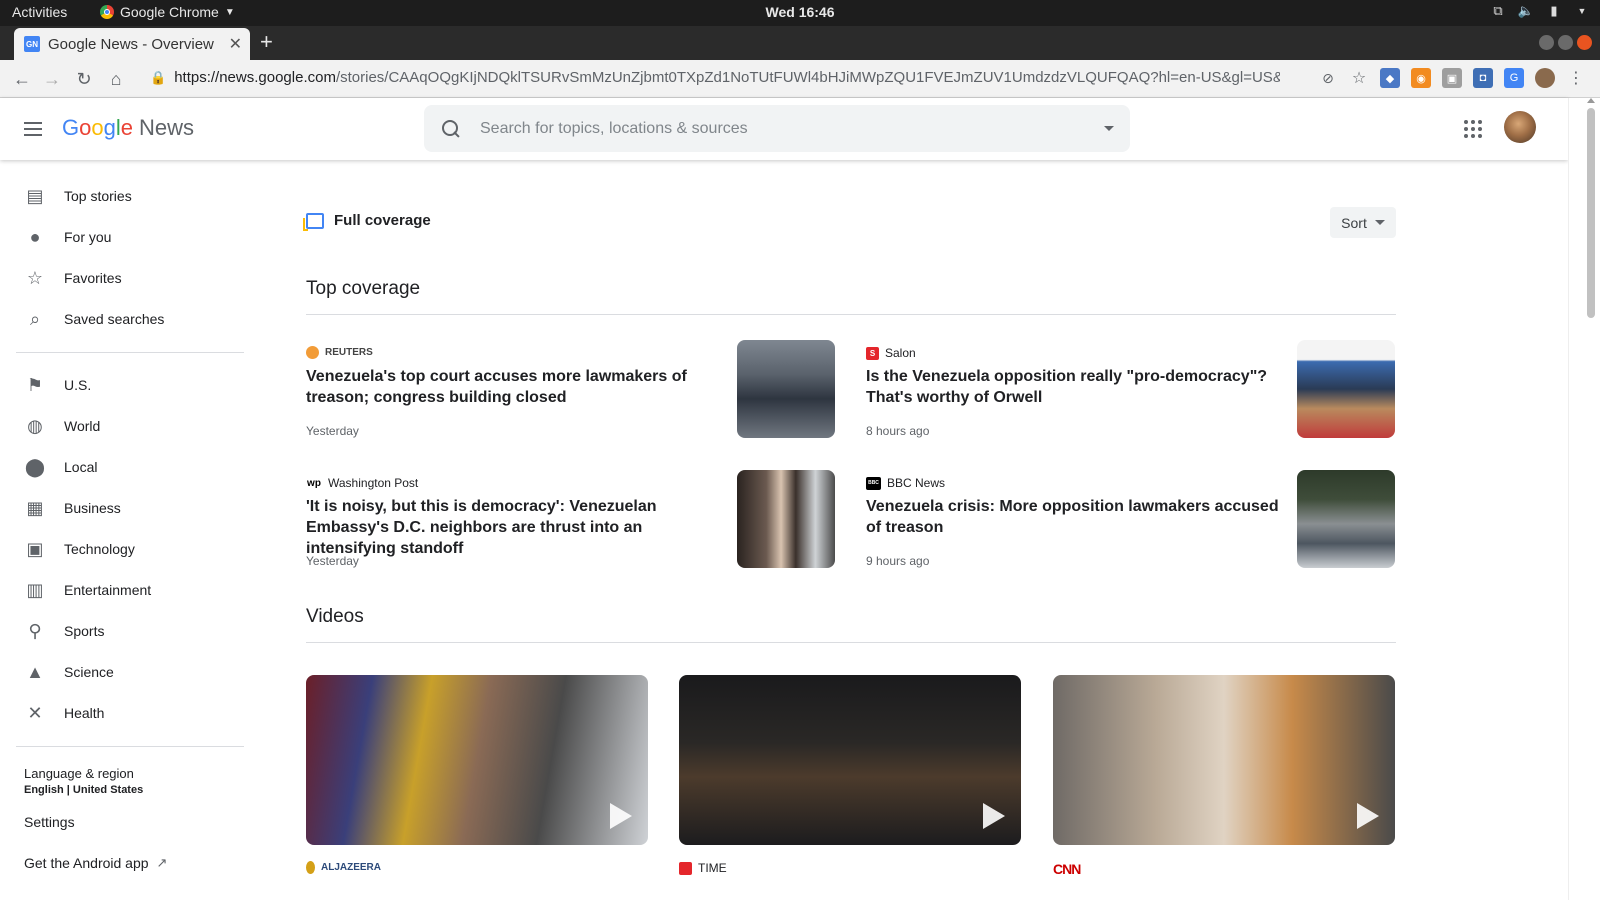 Image resolution: width=1600 pixels, height=900 pixels. What do you see at coordinates (1363, 222) in the screenshot?
I see `sort-button: Sort` at bounding box center [1363, 222].